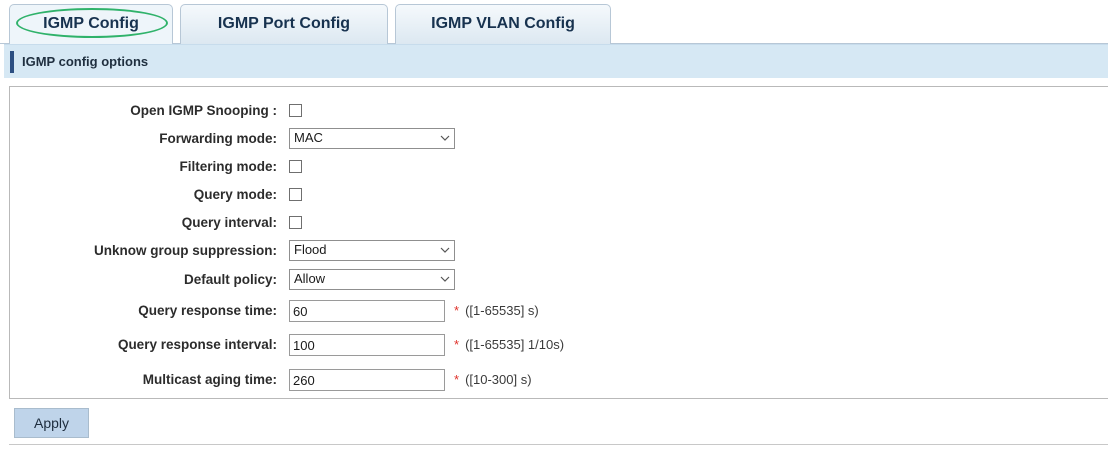  I want to click on forwarding-mode-select: MAC, so click(372, 138).